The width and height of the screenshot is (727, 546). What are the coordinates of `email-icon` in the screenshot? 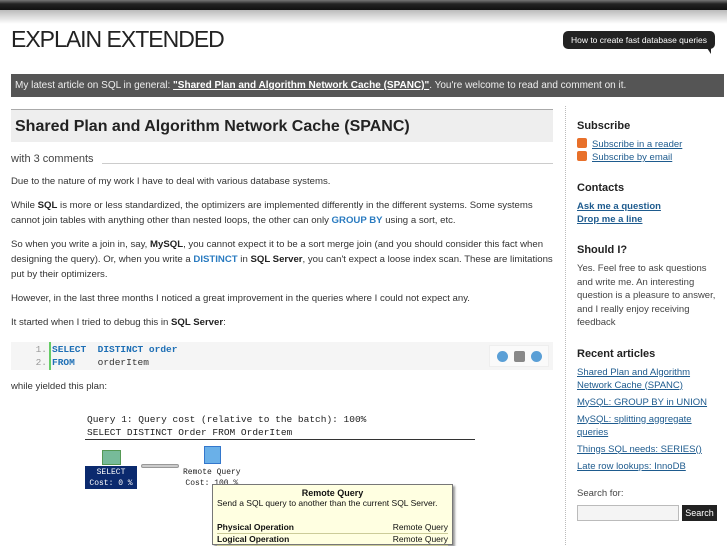 It's located at (582, 156).